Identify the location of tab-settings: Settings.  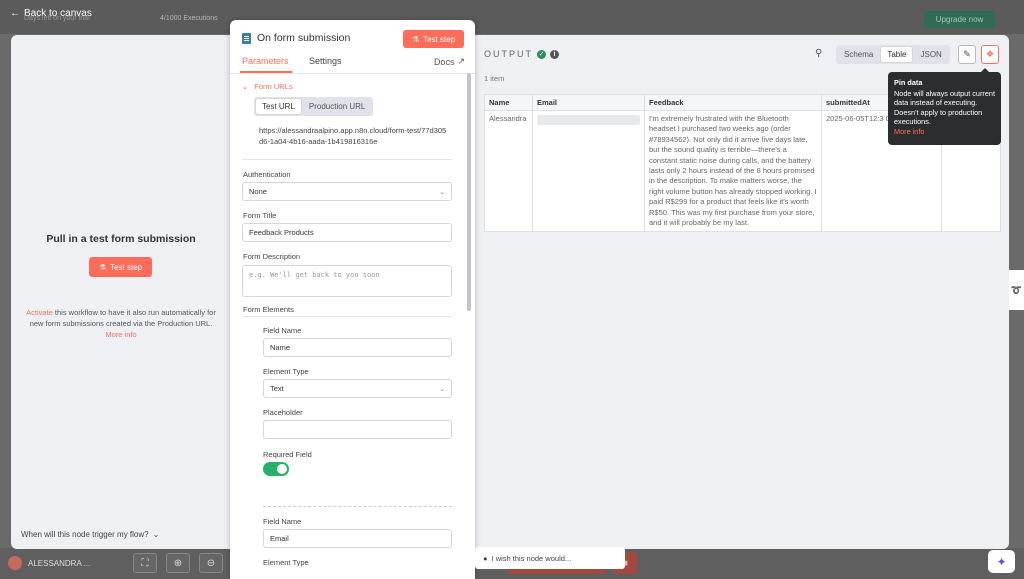
(325, 61).